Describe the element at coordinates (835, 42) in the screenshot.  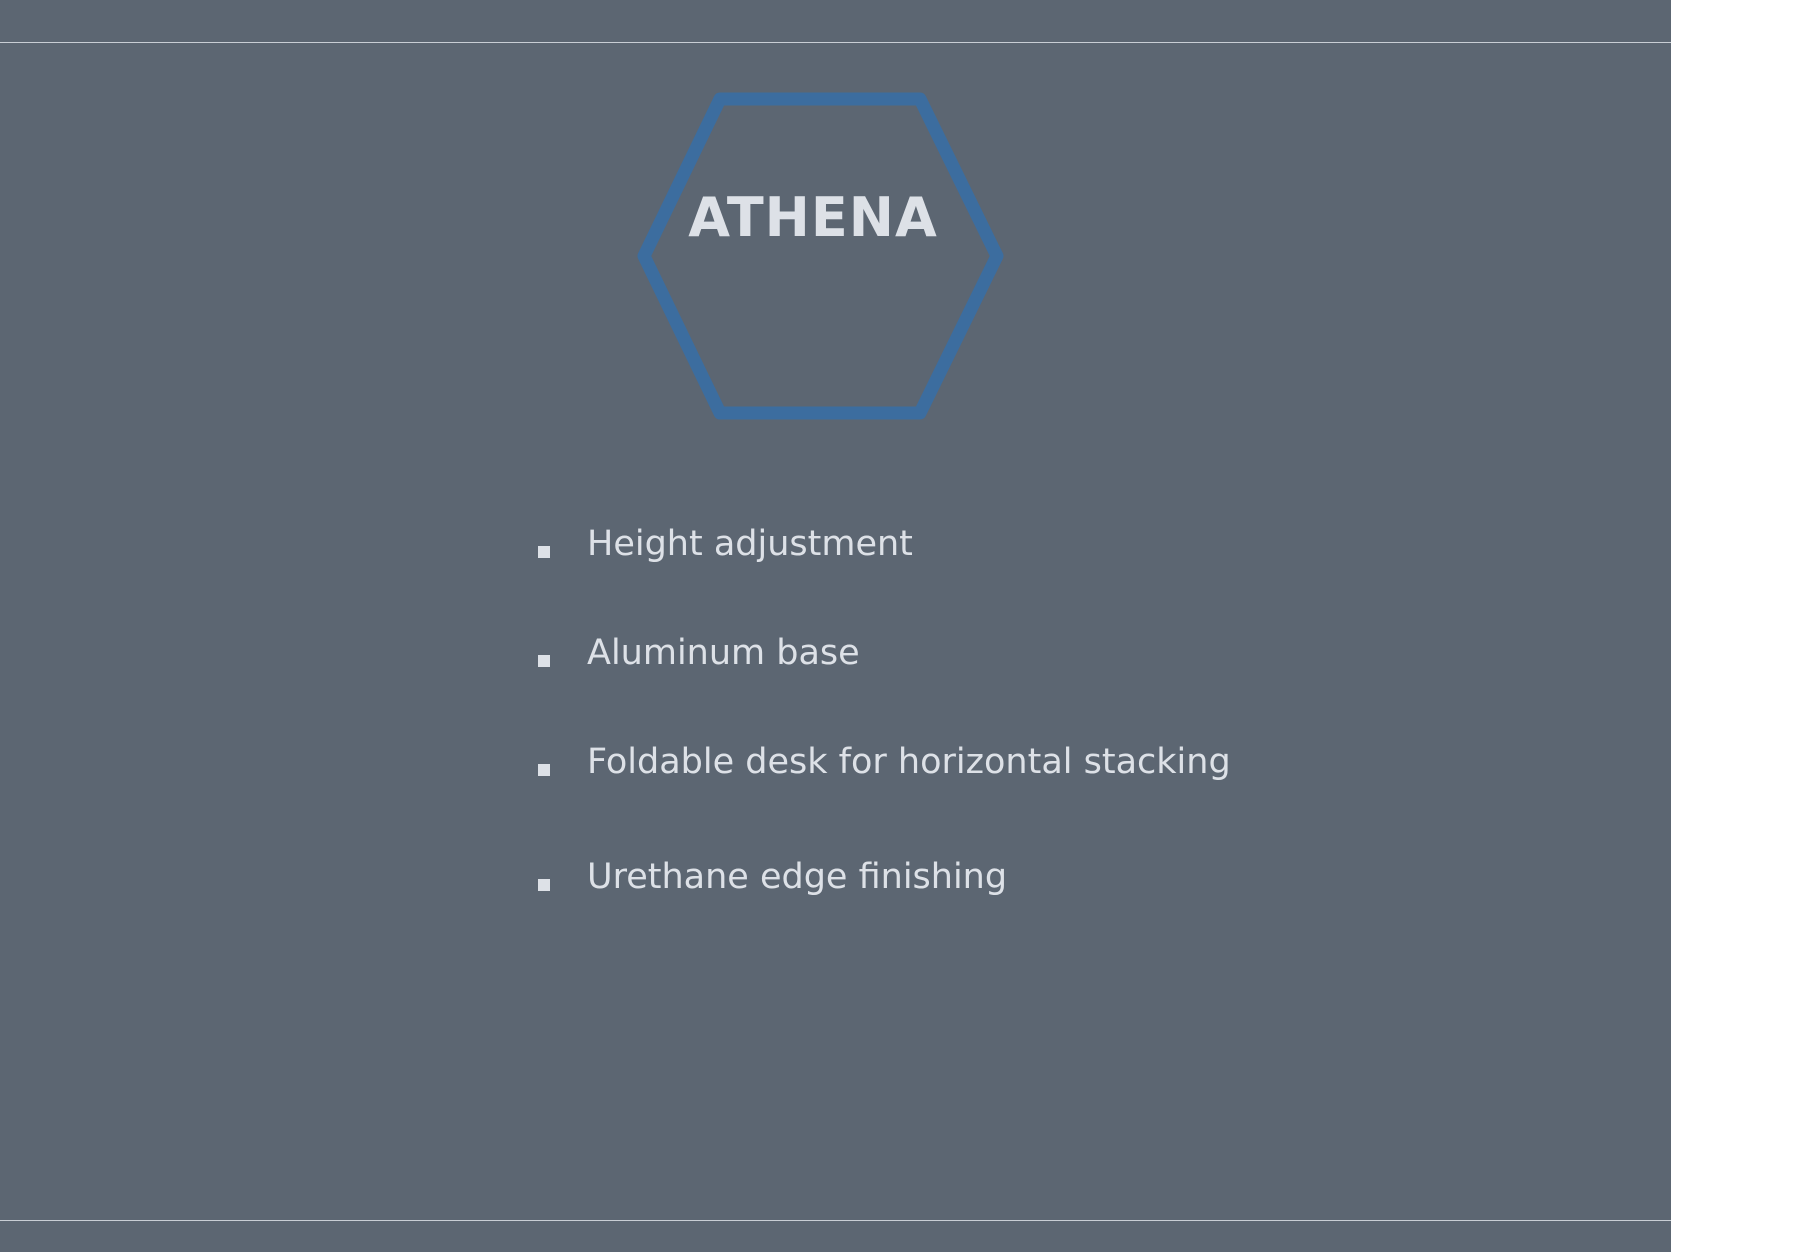
I see `top-divider` at that location.